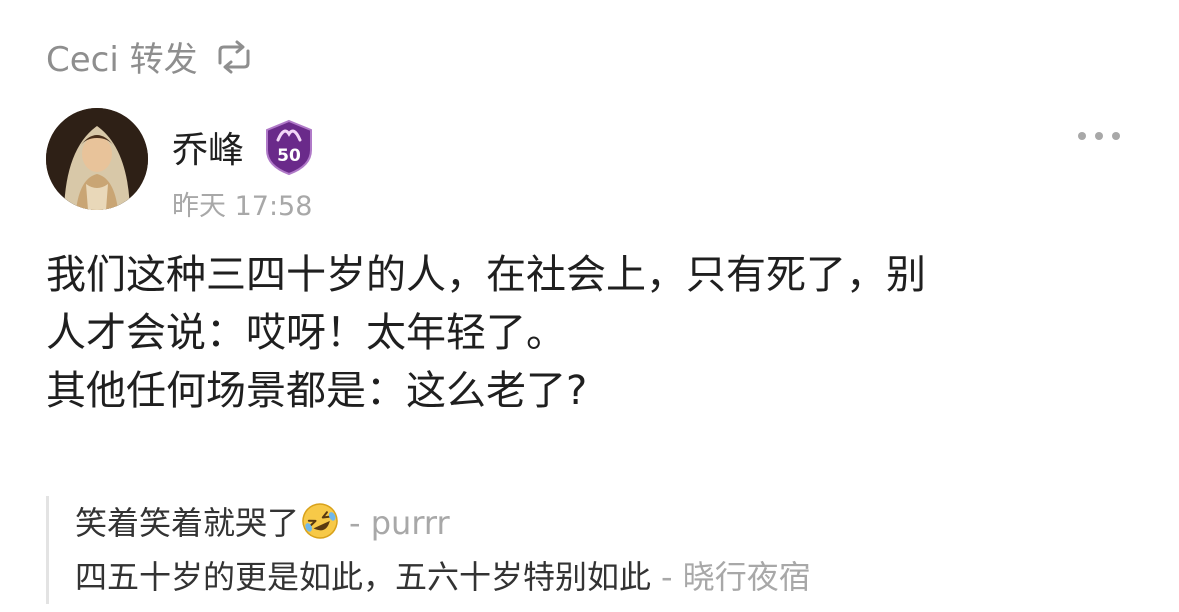  Describe the element at coordinates (289, 156) in the screenshot. I see `badge-level-text: 50` at that location.